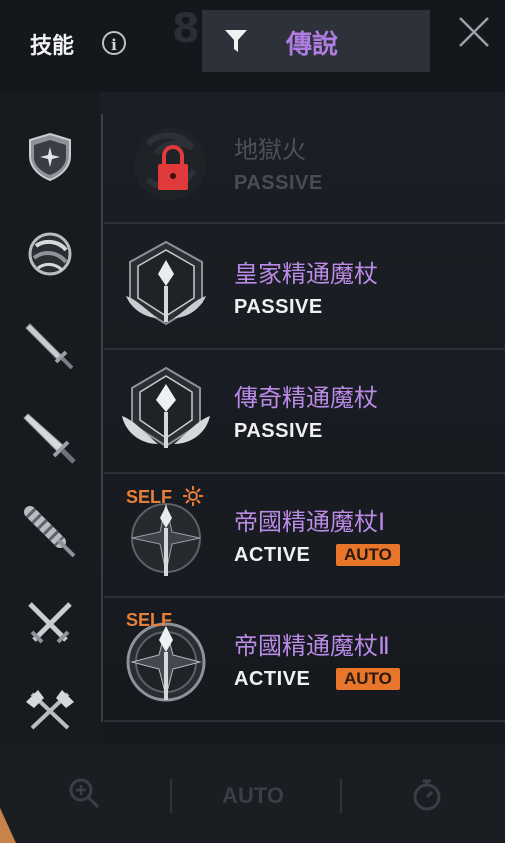 The height and width of the screenshot is (843, 505). I want to click on shield-star-icon, so click(50, 157).